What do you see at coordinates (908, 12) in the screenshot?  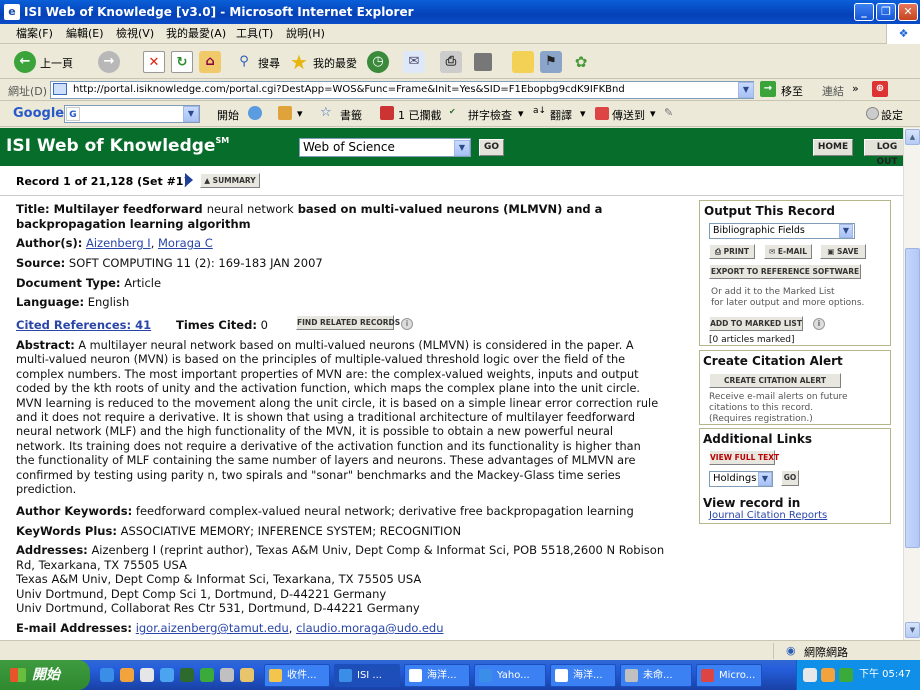 I see `close-button: ✕` at bounding box center [908, 12].